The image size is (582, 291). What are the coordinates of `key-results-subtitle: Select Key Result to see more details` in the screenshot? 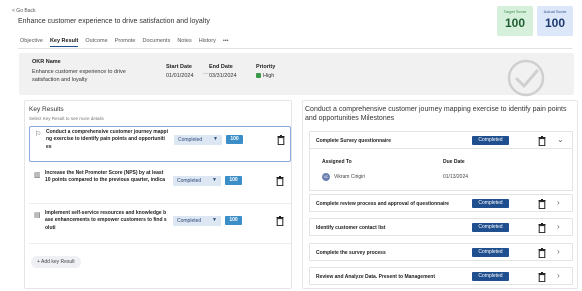 It's located at (66, 118).